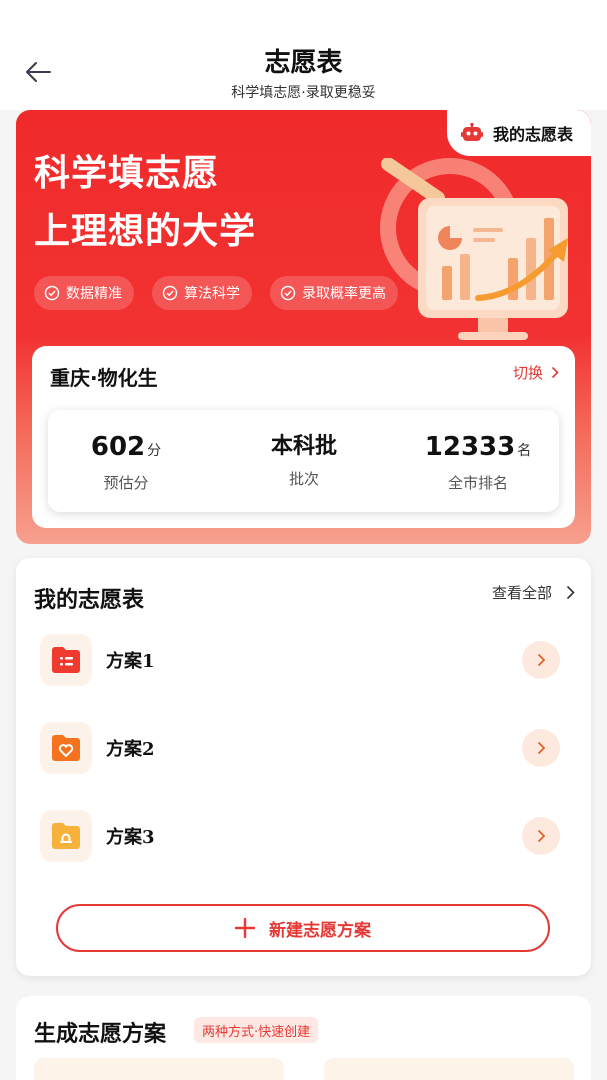  Describe the element at coordinates (118, 447) in the screenshot. I see `score-value: 602` at that location.